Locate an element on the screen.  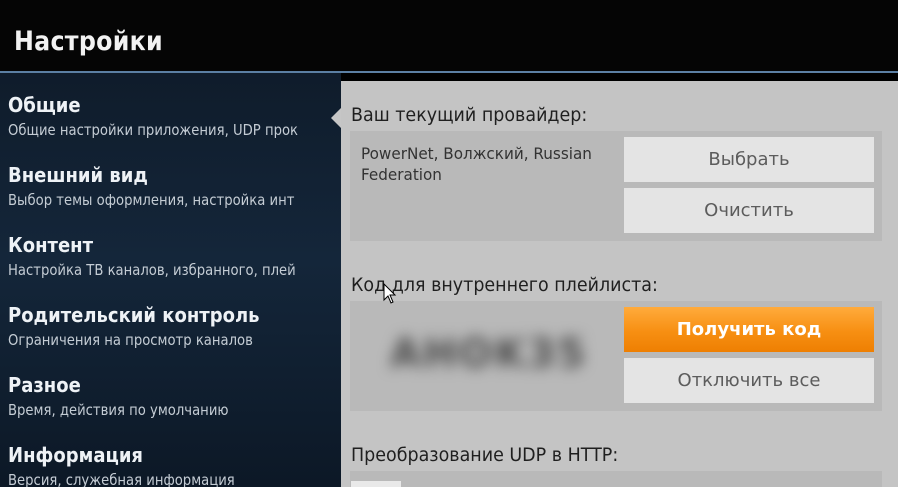
app-header: Настройки is located at coordinates (449, 35).